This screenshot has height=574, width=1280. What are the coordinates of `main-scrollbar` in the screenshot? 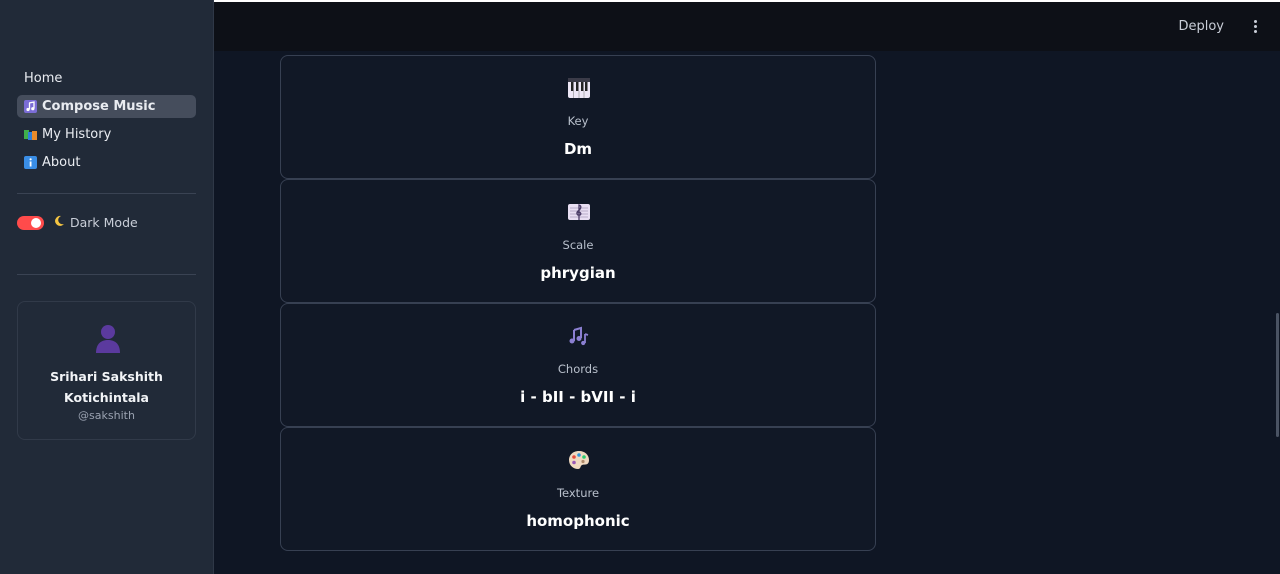 It's located at (1277, 375).